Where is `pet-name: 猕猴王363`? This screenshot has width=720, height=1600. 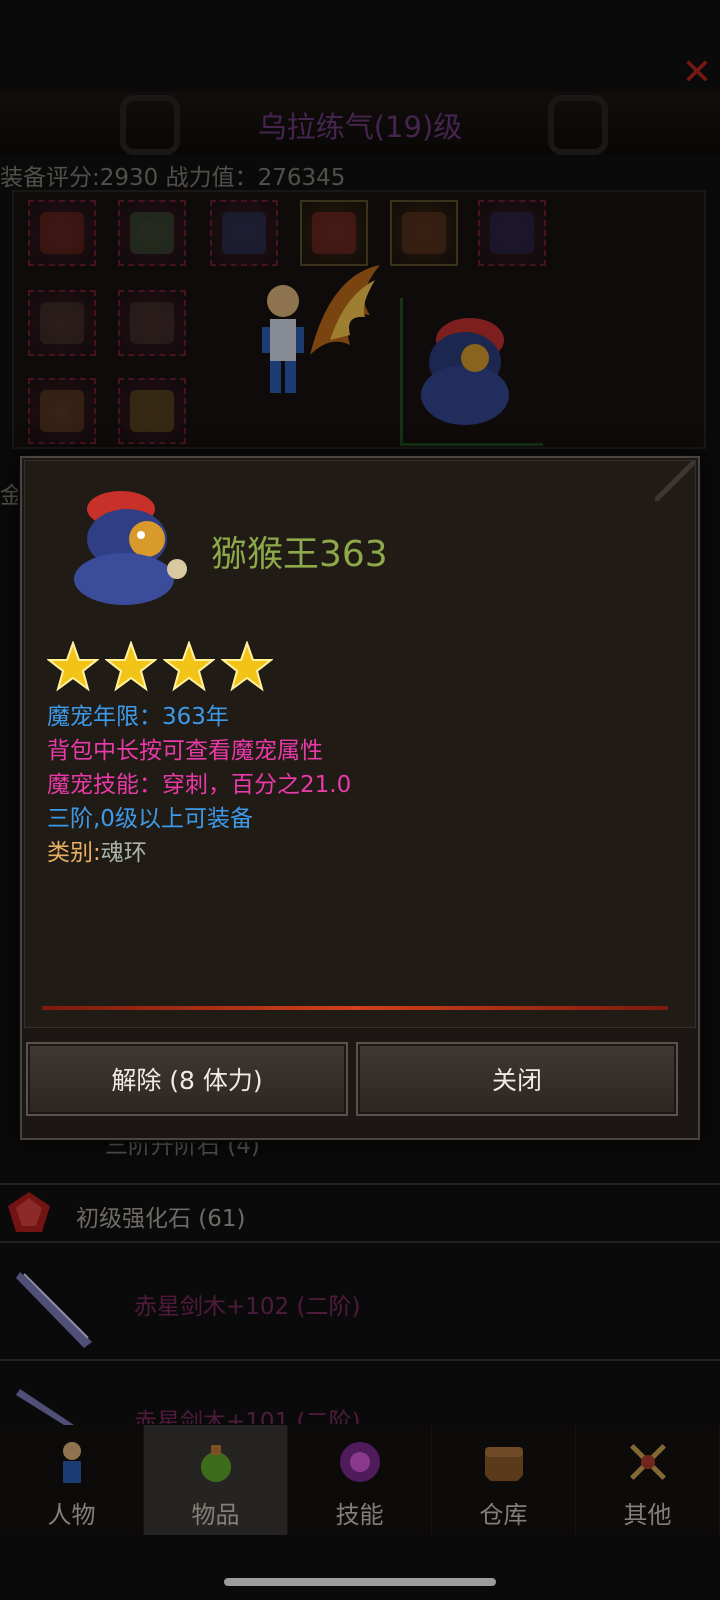 pet-name: 猕猴王363 is located at coordinates (299, 554).